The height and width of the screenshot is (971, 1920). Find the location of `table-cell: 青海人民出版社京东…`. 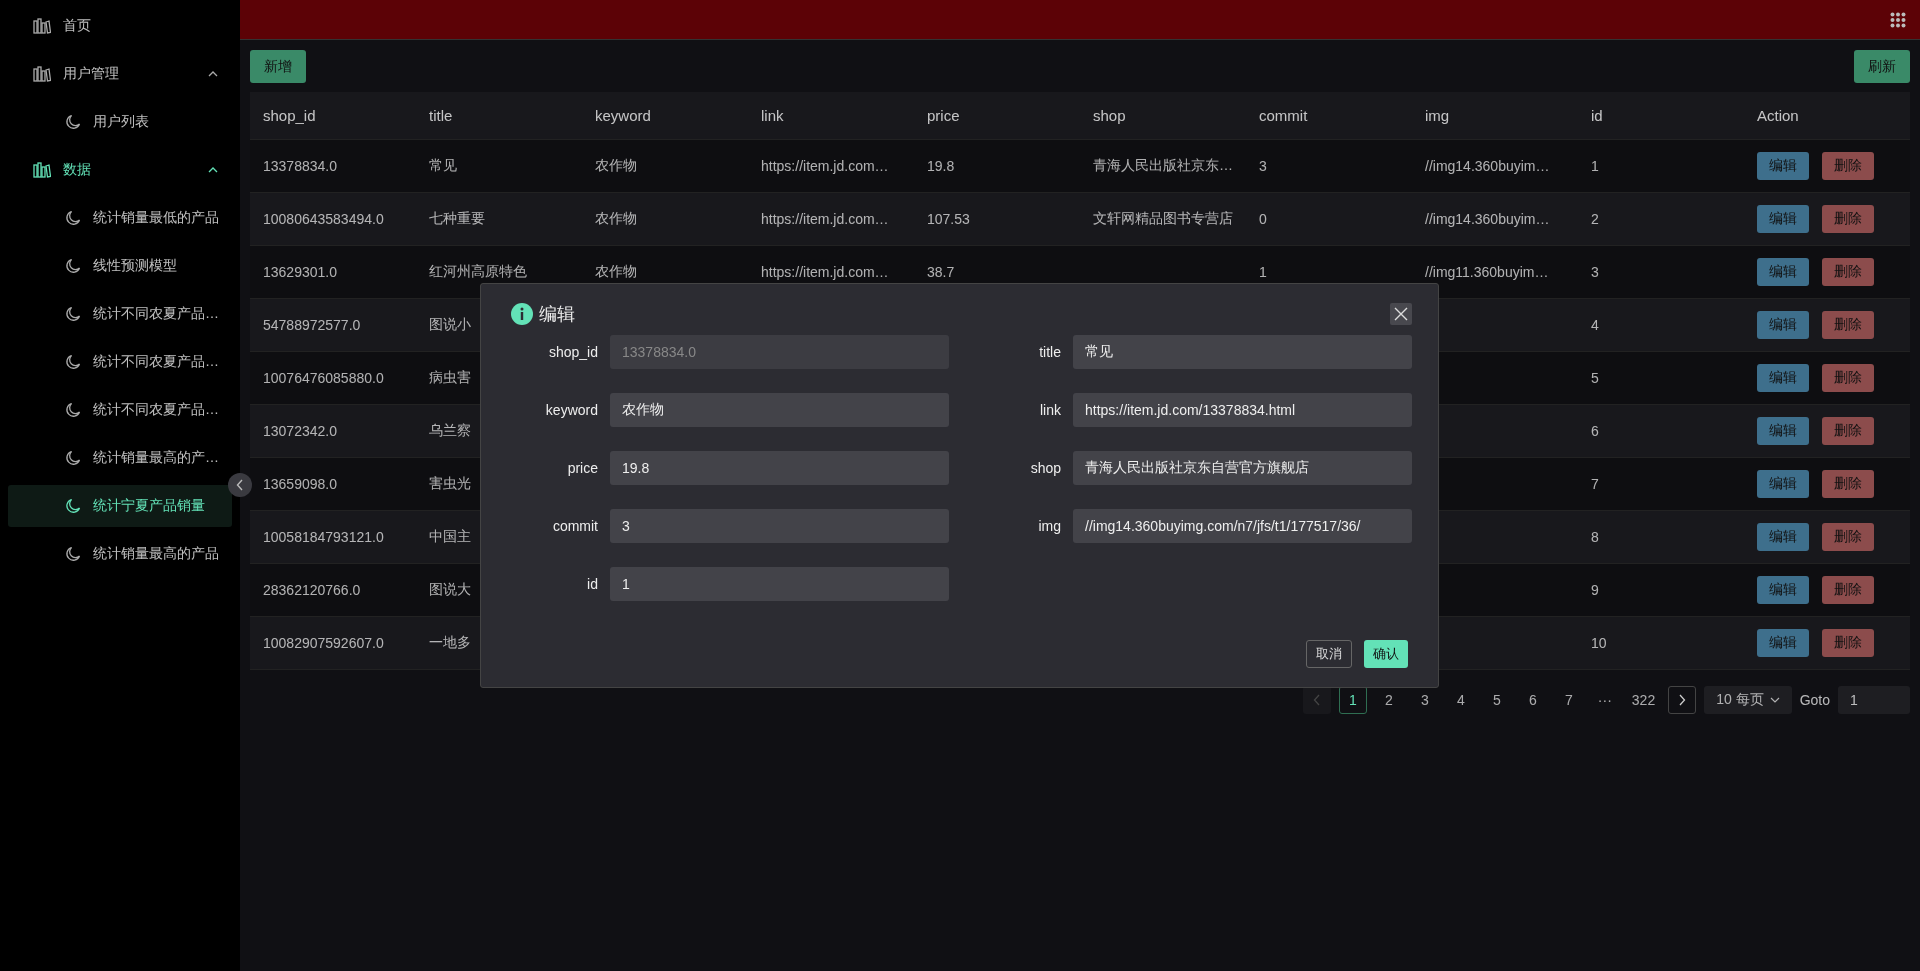

table-cell: 青海人民出版社京东… is located at coordinates (1163, 165).